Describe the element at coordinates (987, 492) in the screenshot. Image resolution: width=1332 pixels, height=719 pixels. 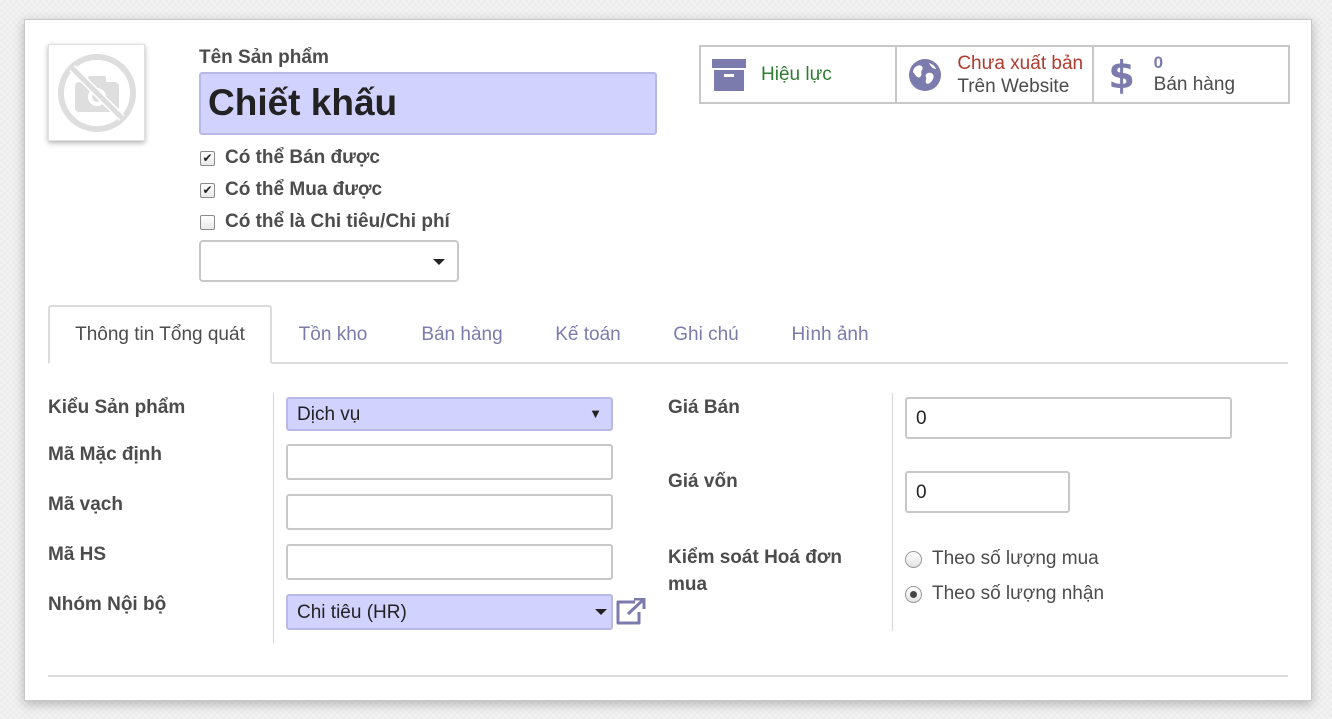
I see `cost-input: 0` at that location.